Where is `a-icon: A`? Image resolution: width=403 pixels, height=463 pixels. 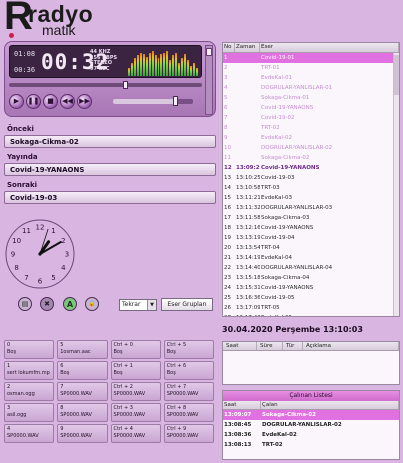
a-icon: A is located at coordinates (70, 304).